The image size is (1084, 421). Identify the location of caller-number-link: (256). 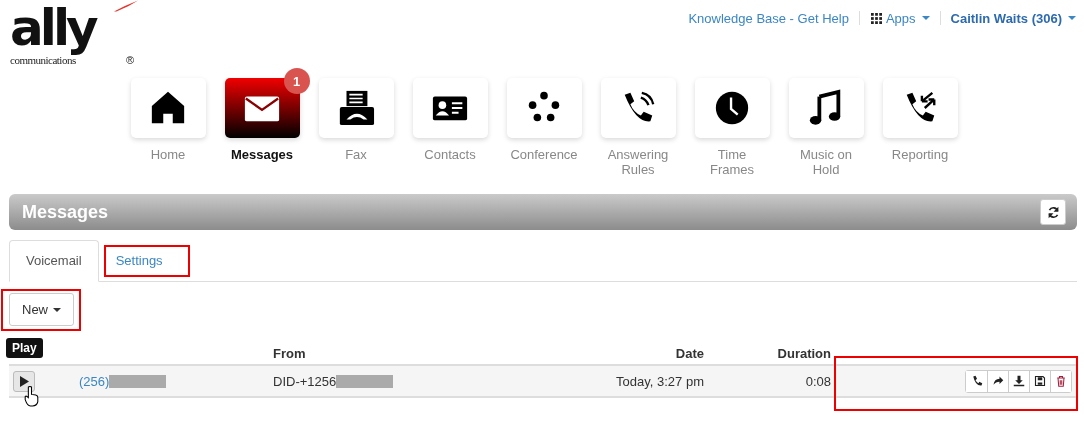
(94, 381).